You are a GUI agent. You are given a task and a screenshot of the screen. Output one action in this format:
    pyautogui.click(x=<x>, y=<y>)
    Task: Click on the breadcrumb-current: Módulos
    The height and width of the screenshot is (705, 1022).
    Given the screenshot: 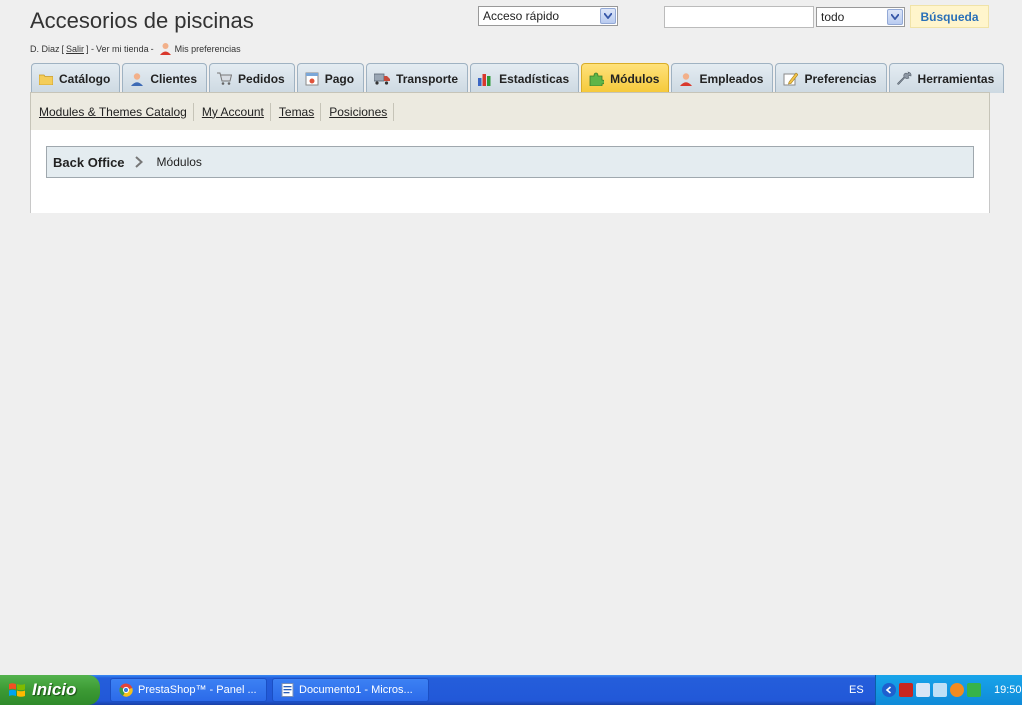 What is the action you would take?
    pyautogui.click(x=179, y=162)
    